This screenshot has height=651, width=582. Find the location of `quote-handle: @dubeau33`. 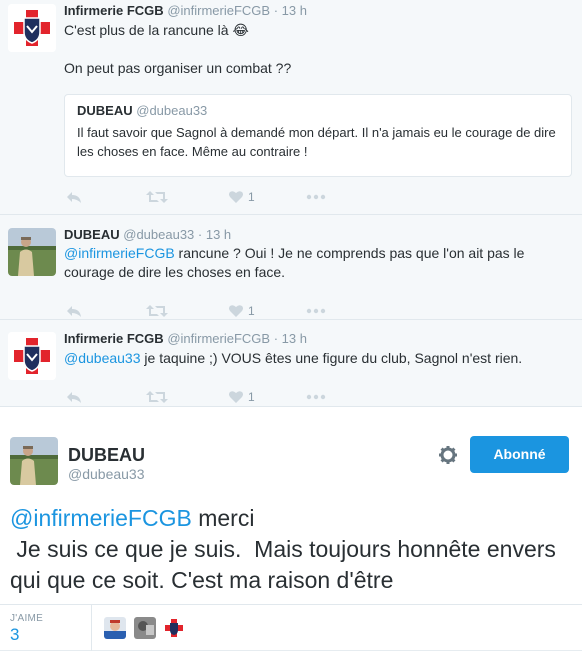

quote-handle: @dubeau33 is located at coordinates (172, 110).